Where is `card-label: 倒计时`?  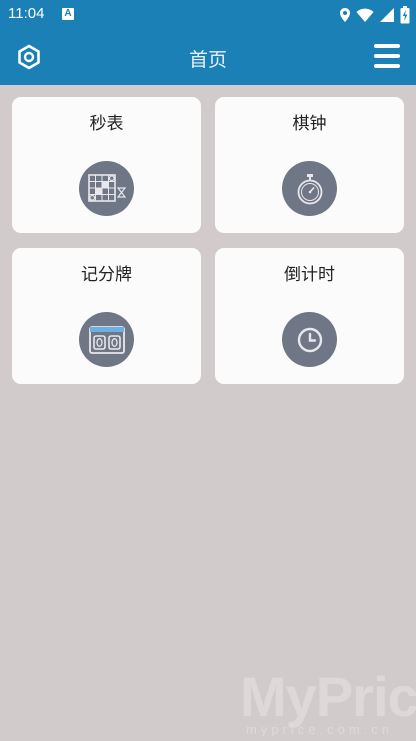
card-label: 倒计时 is located at coordinates (309, 275).